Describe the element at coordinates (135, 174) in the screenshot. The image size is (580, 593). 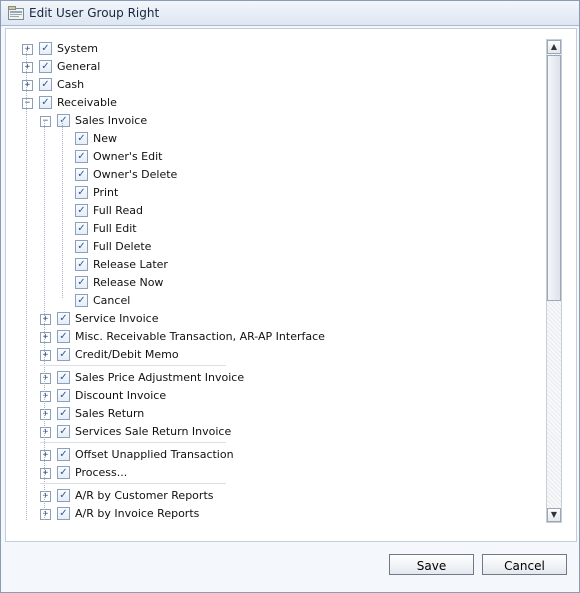
I see `tree-item-label: Owner's Delete` at that location.